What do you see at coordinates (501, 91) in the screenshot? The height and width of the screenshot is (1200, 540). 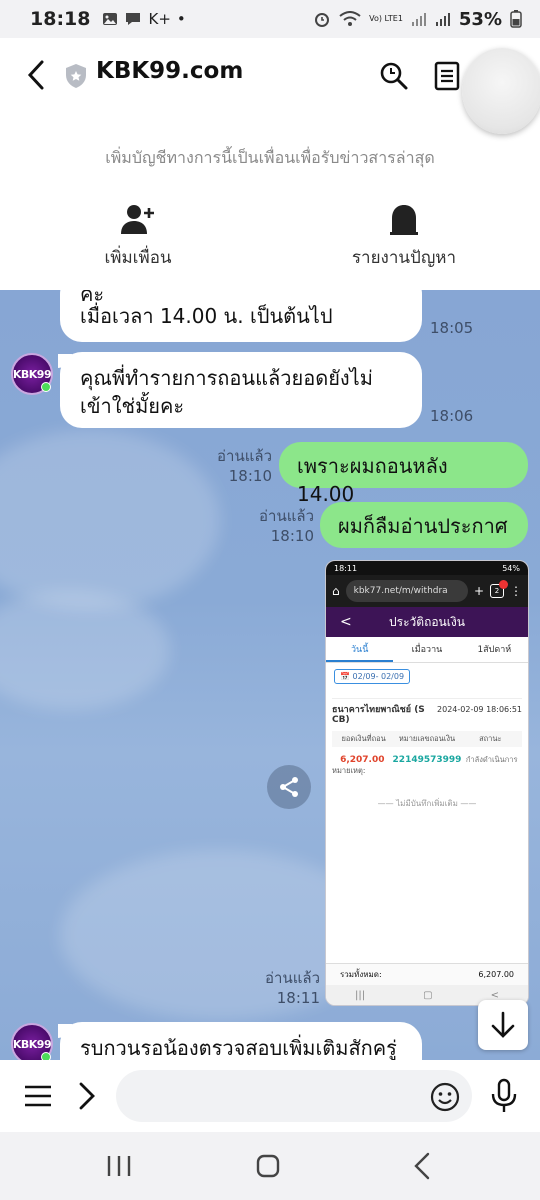 I see `floating-avatar` at bounding box center [501, 91].